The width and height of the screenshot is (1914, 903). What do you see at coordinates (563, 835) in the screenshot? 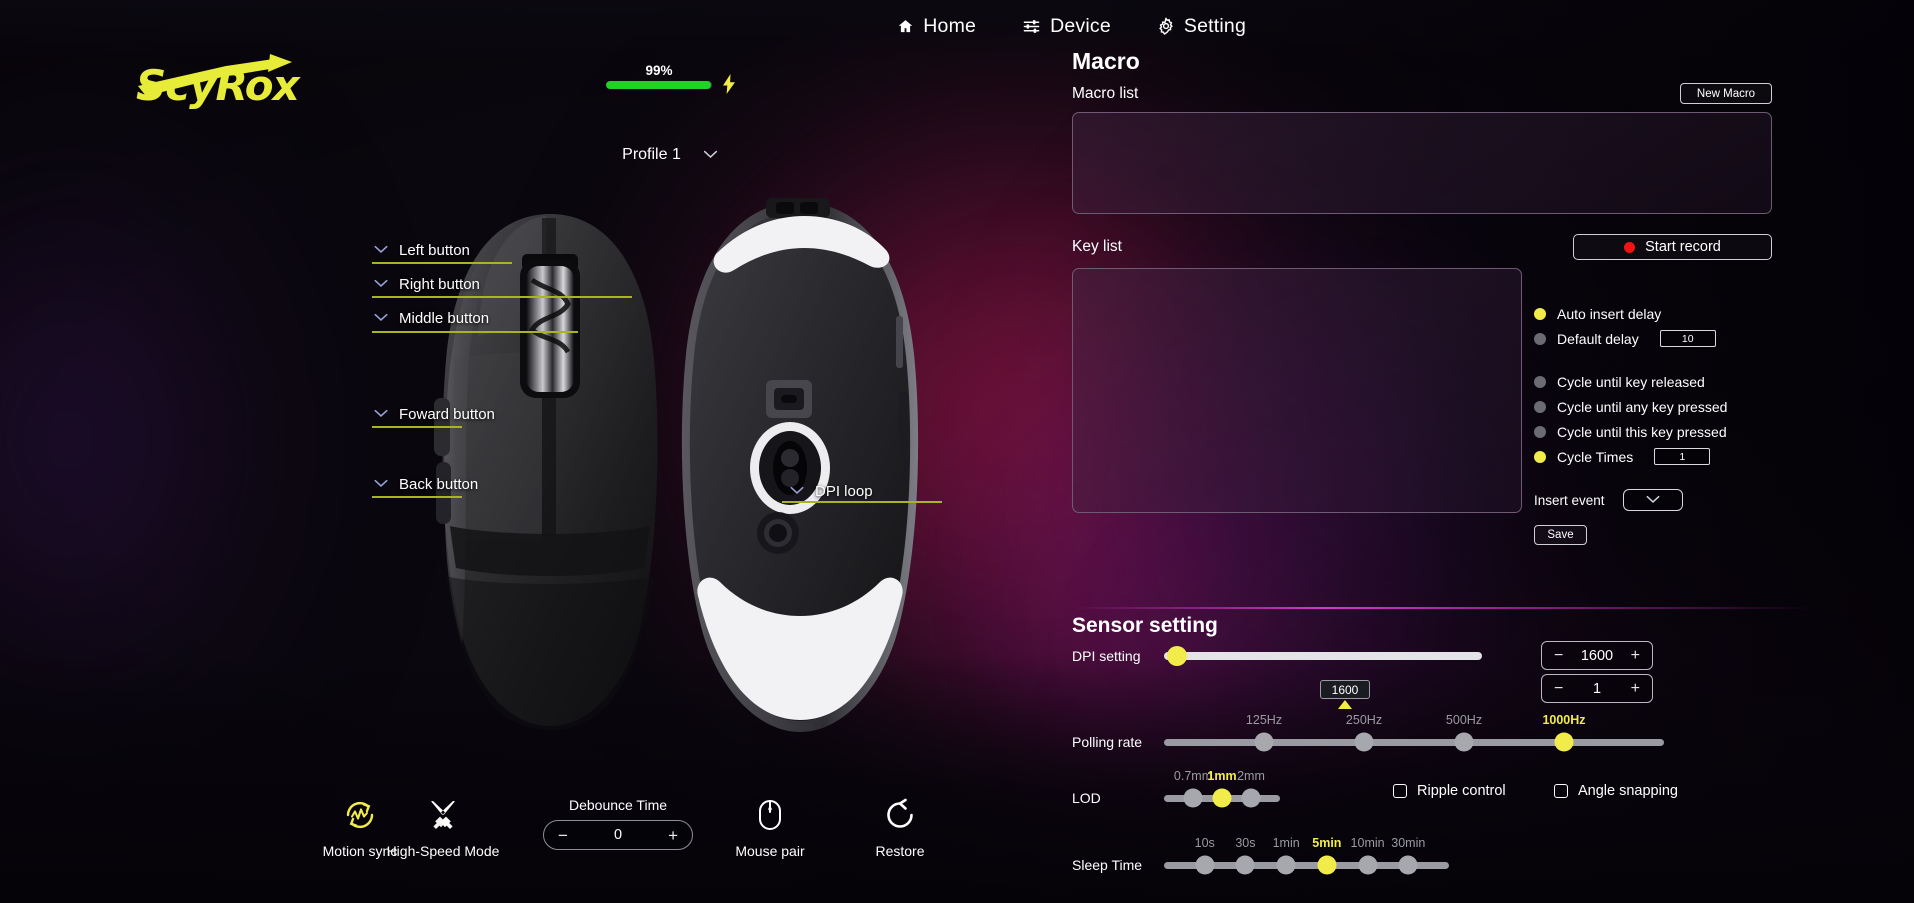
I see `debounce-decrement-button: −` at bounding box center [563, 835].